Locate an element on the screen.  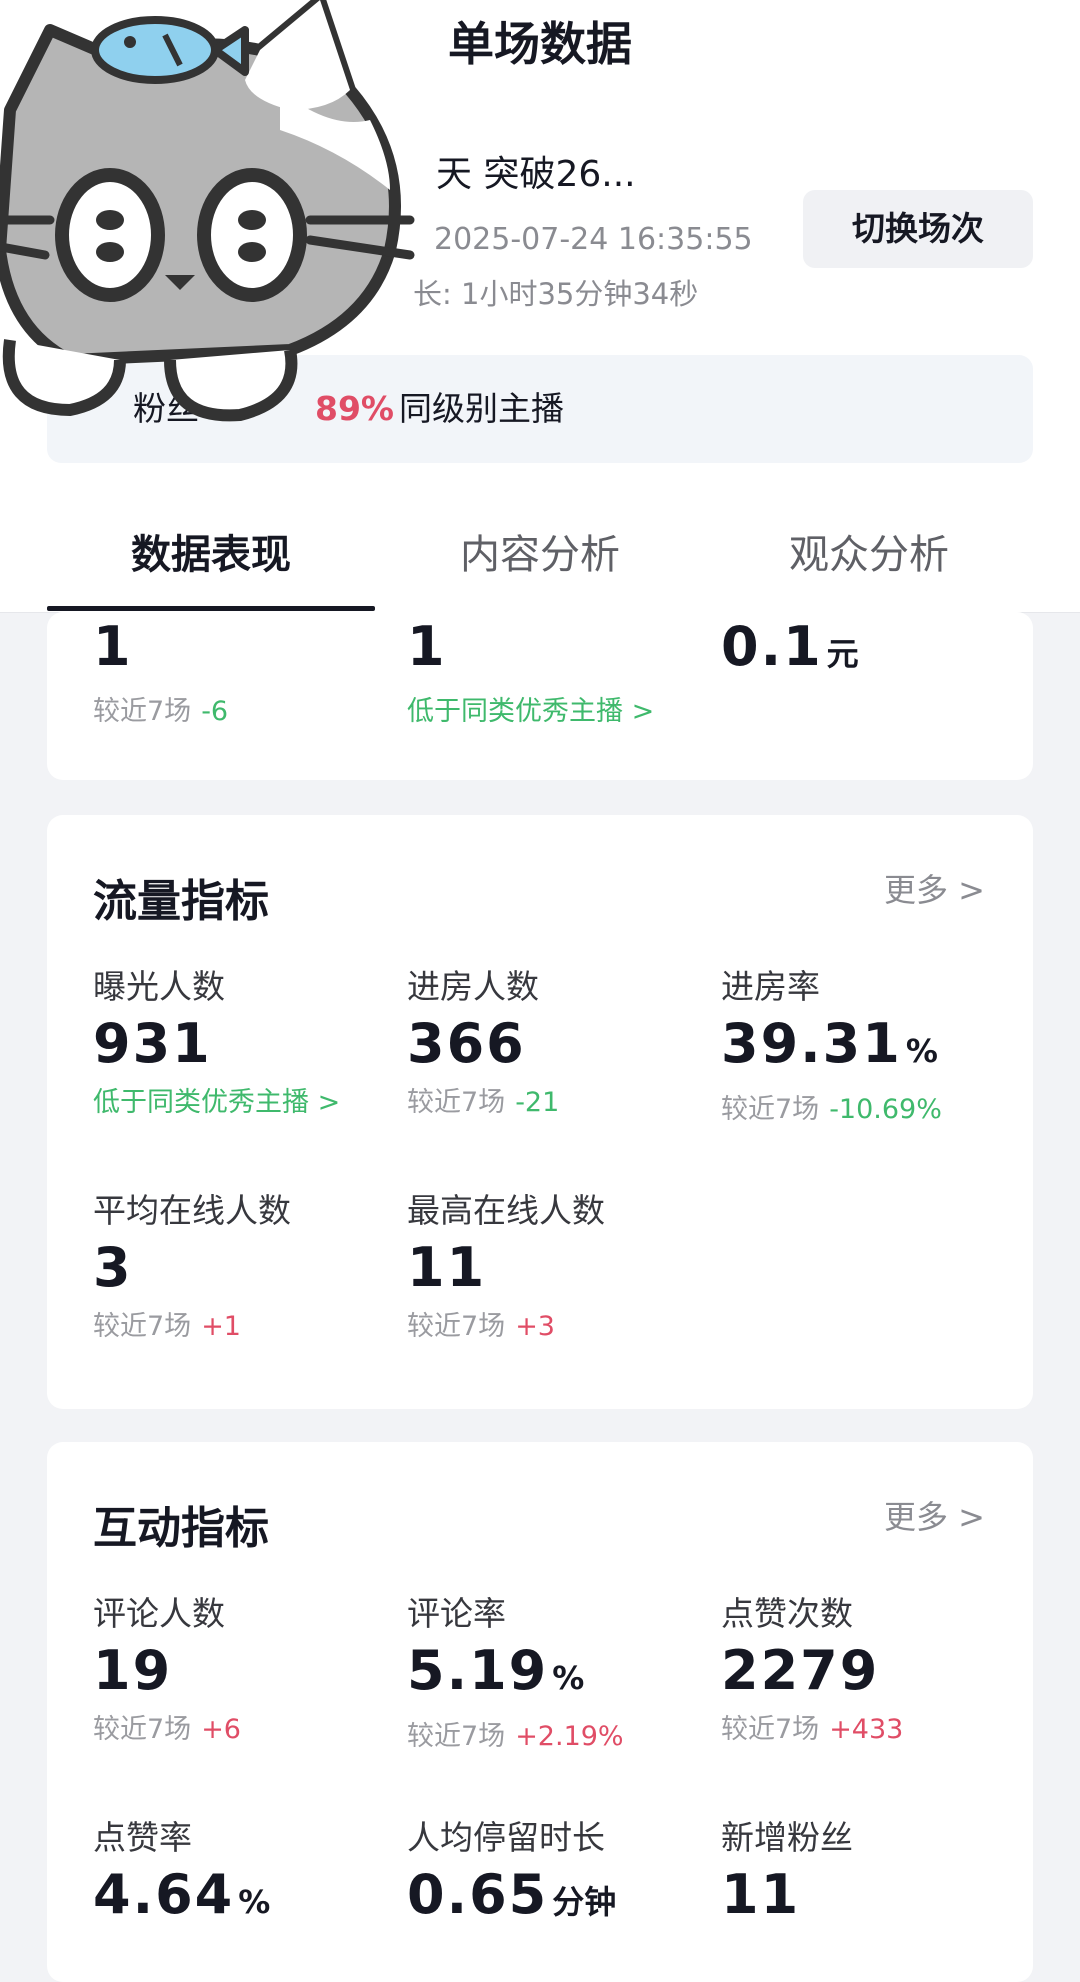
metric-label: 评论人数 is located at coordinates (159, 1613).